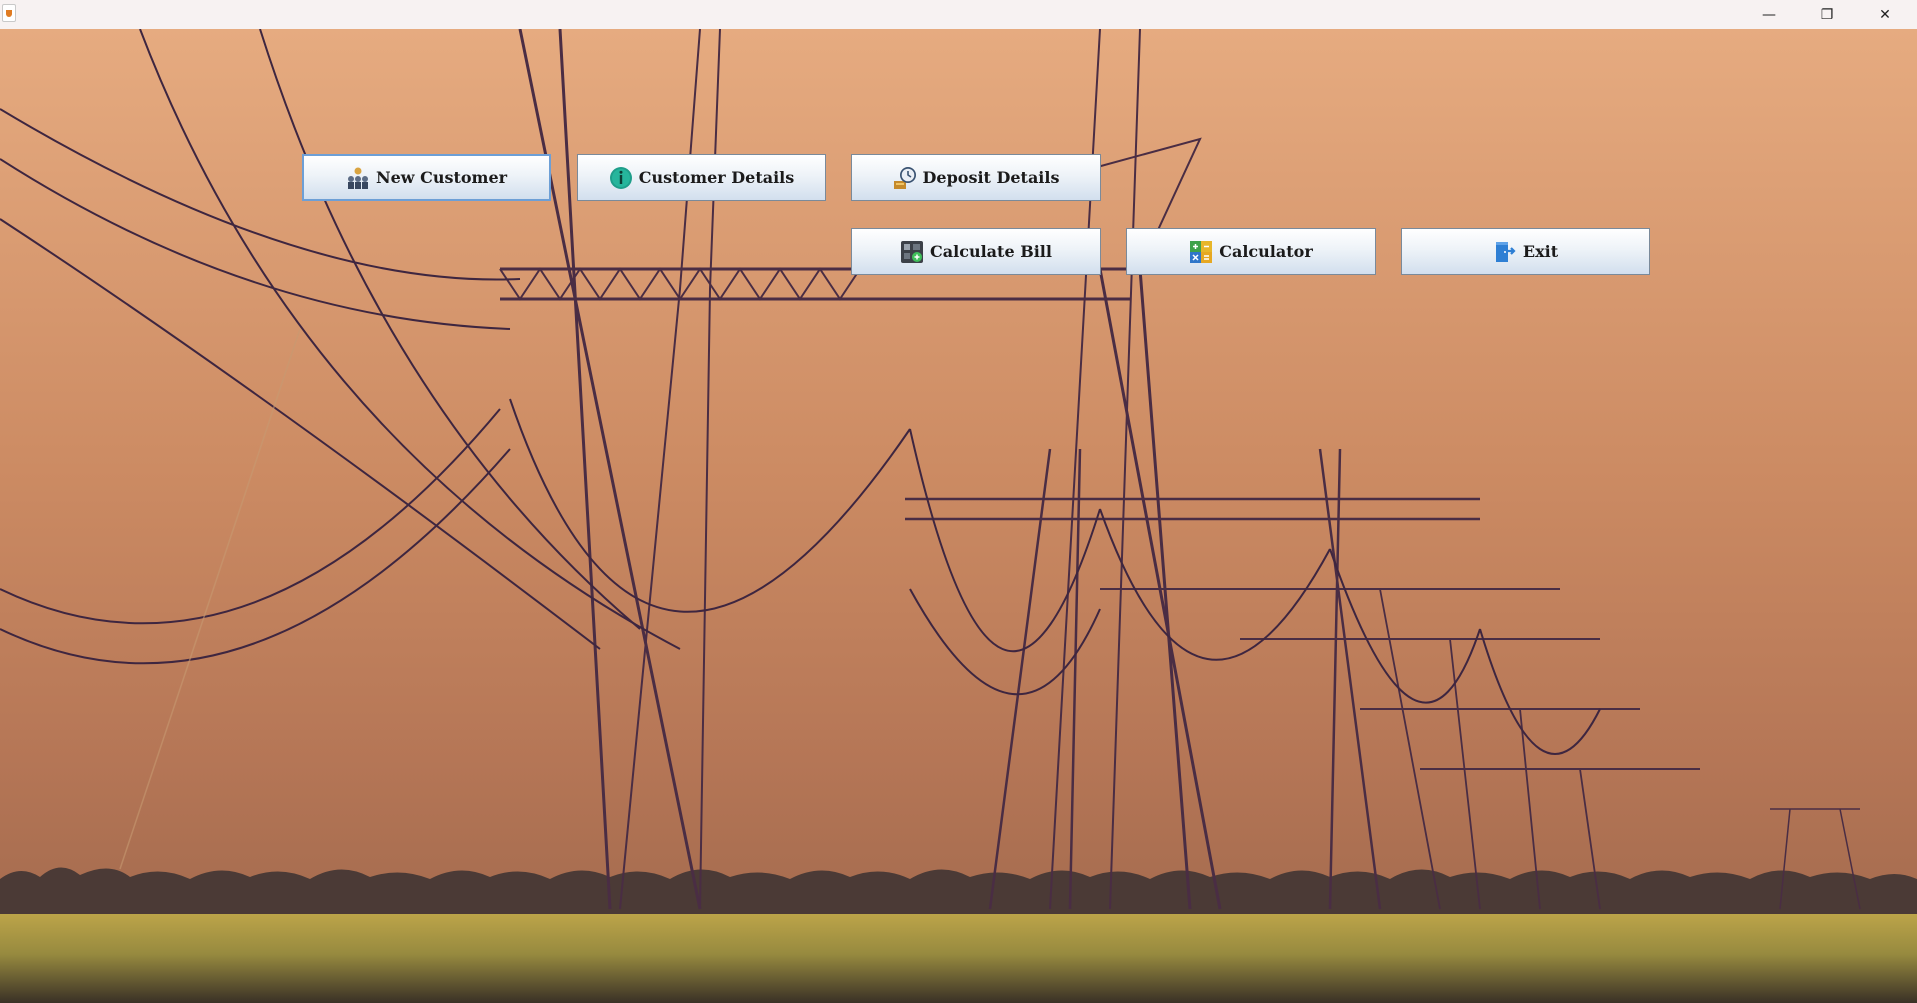 This screenshot has width=1917, height=1003. What do you see at coordinates (716, 177) in the screenshot?
I see `customer-details-label: Customer Details` at bounding box center [716, 177].